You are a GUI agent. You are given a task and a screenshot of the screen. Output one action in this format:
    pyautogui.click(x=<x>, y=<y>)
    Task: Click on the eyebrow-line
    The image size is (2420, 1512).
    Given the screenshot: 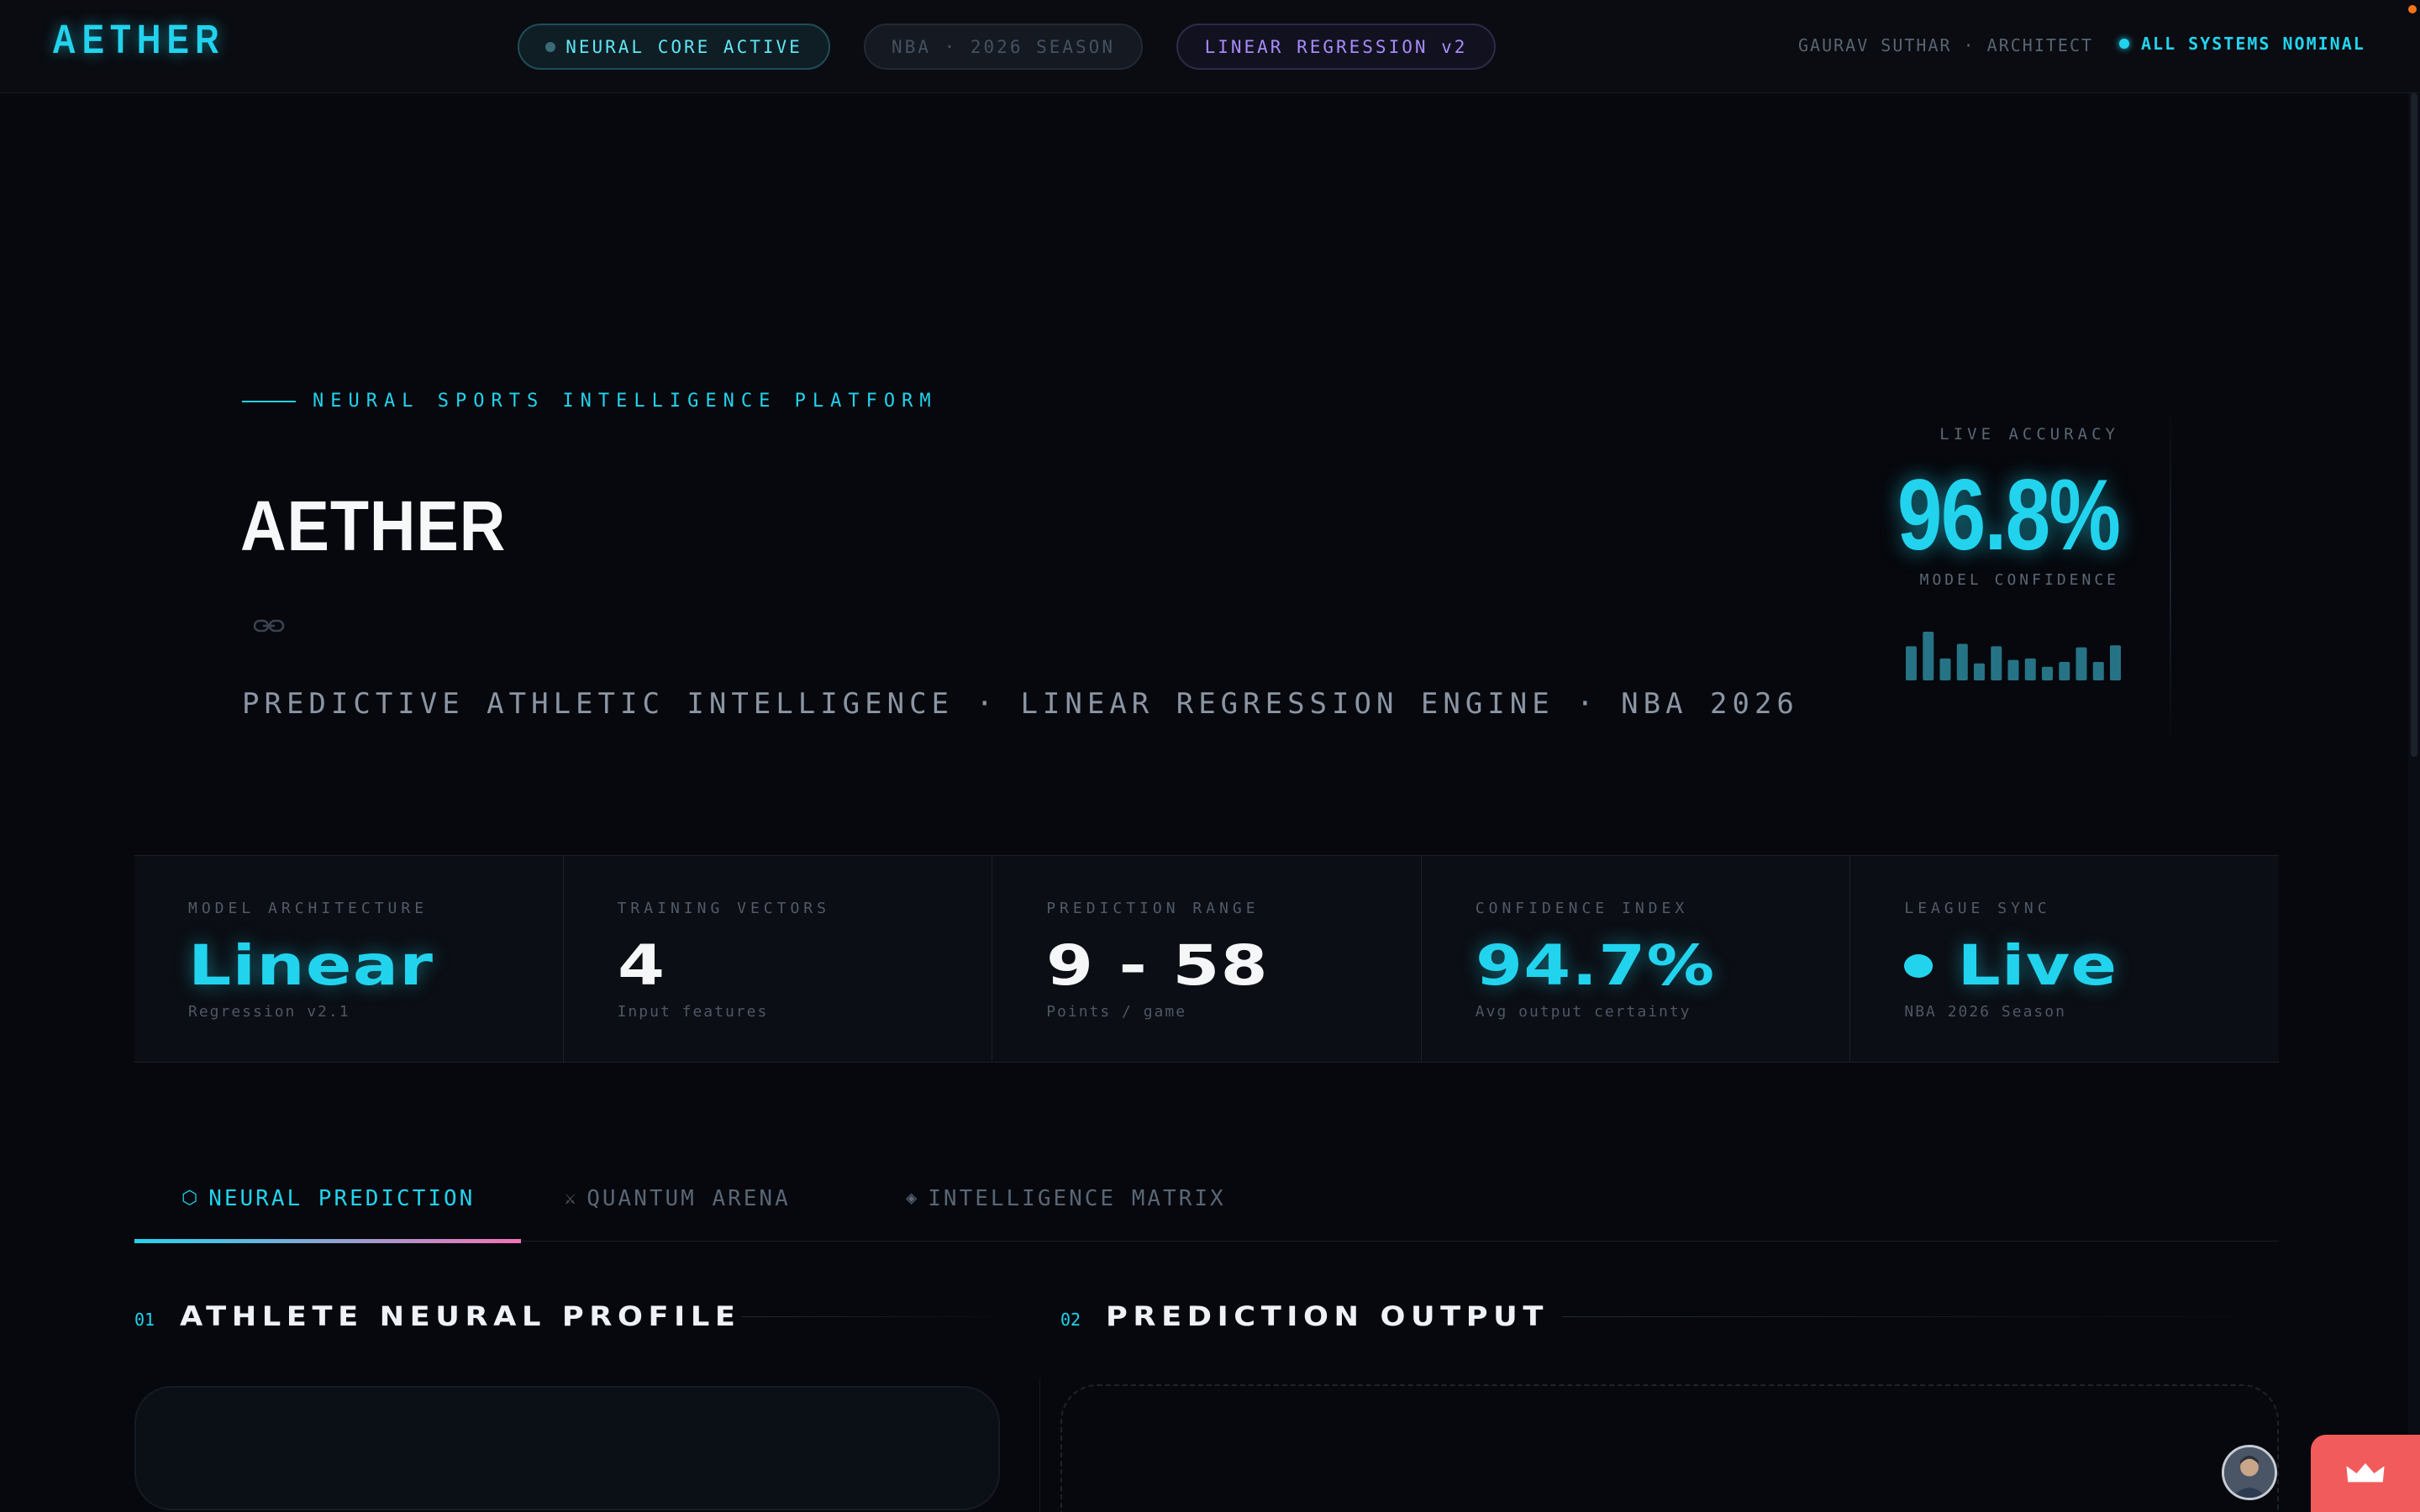 What is the action you would take?
    pyautogui.click(x=269, y=401)
    